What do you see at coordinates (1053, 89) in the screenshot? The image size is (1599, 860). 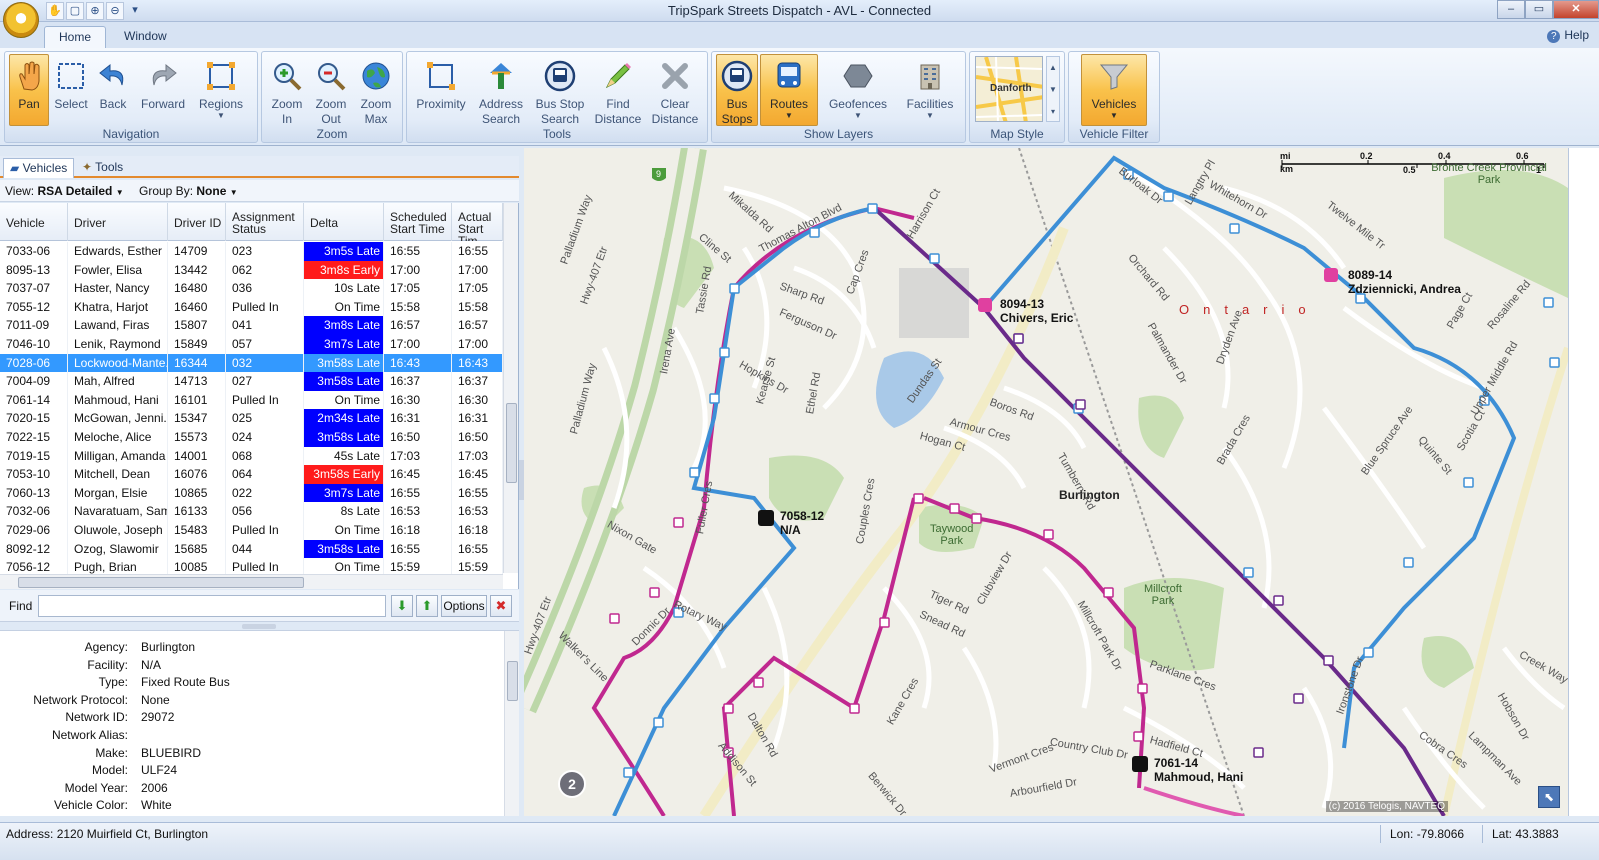 I see `map-style-scroller: ▲ ▼ ▾` at bounding box center [1053, 89].